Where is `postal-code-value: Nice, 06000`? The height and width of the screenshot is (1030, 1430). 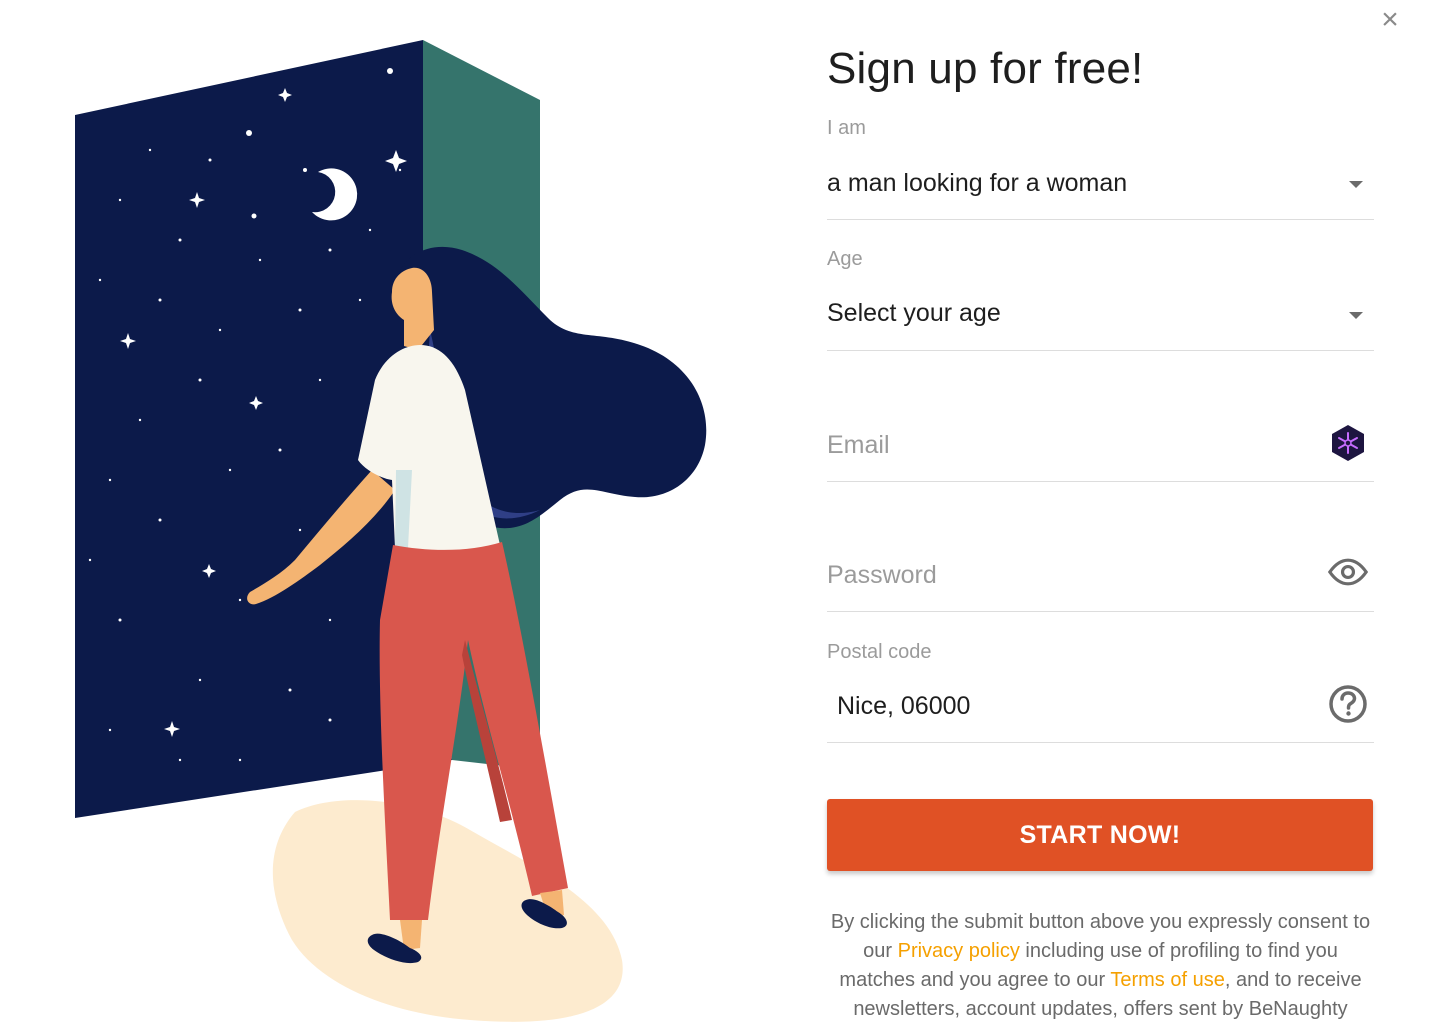 postal-code-value: Nice, 06000 is located at coordinates (904, 706).